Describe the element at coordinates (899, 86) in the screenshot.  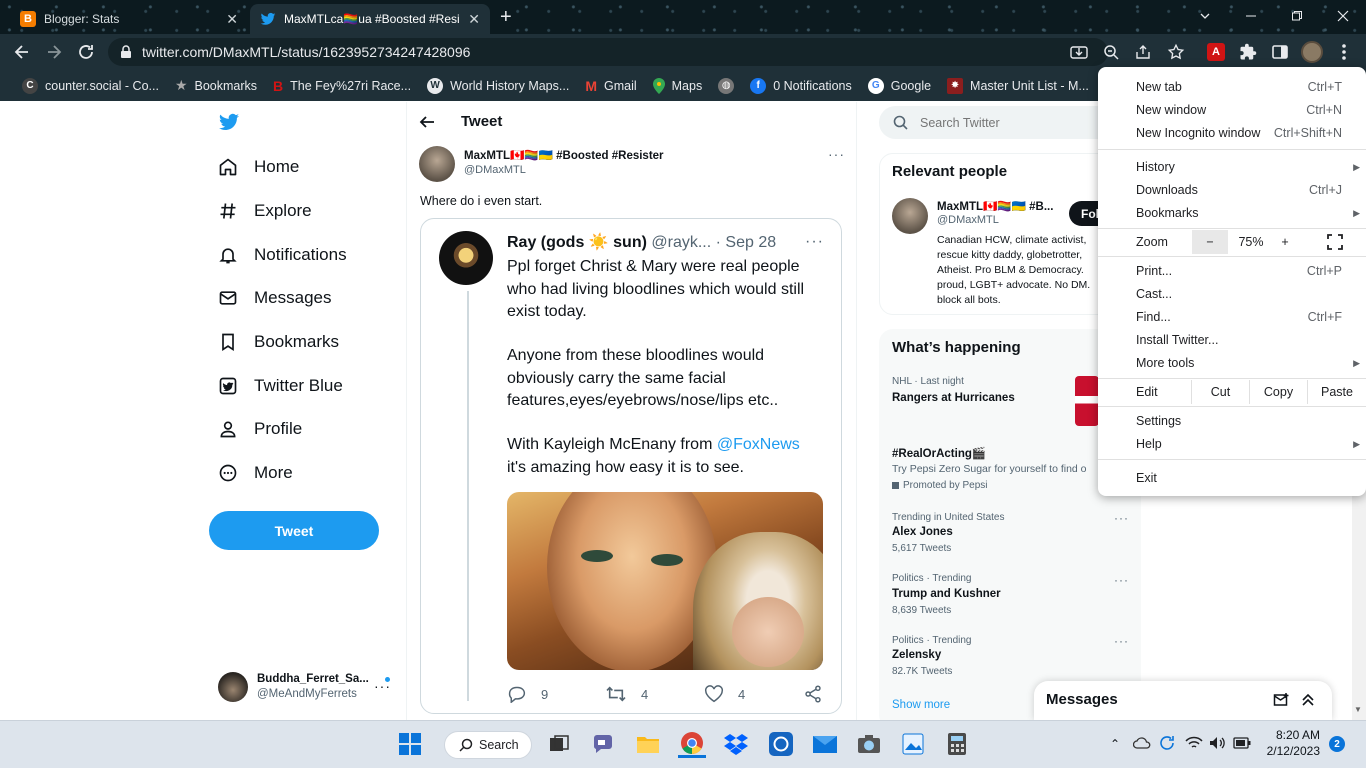
I see `bookmark-google: G Google` at that location.